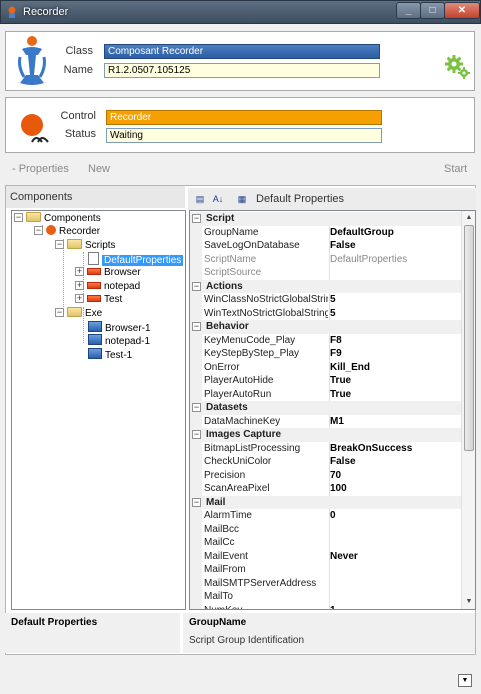  Describe the element at coordinates (325, 529) in the screenshot. I see `property-row: MailBcc` at that location.